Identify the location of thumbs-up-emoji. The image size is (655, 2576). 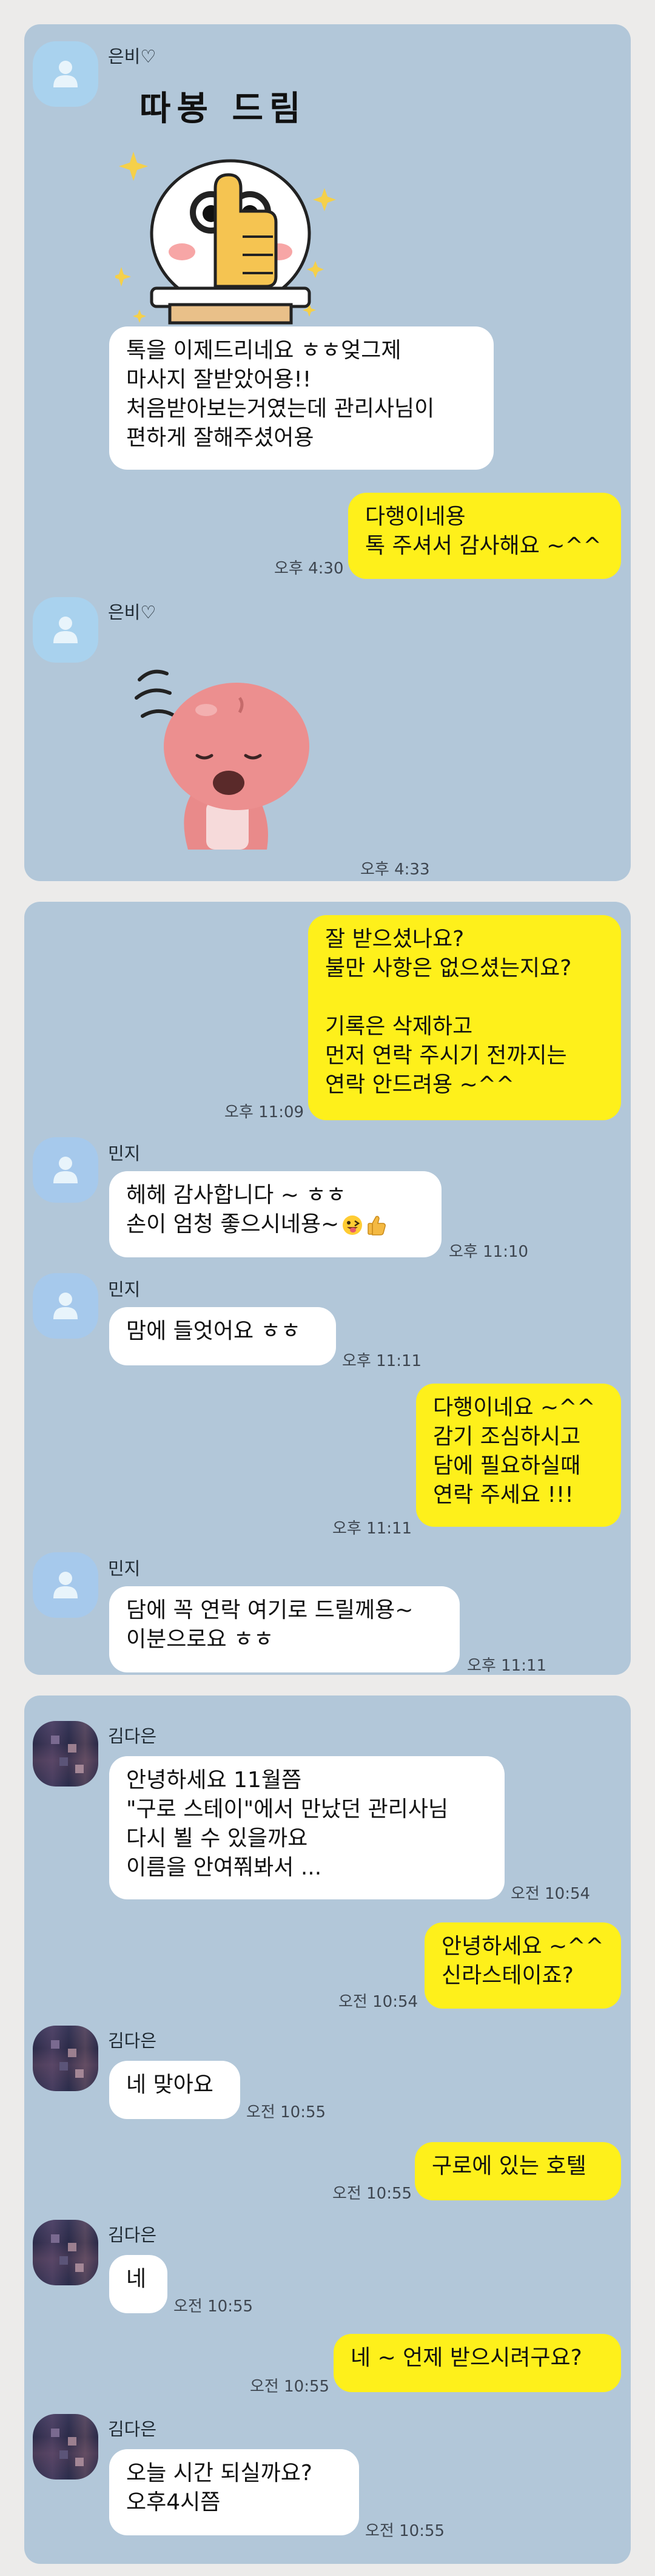
(377, 1225).